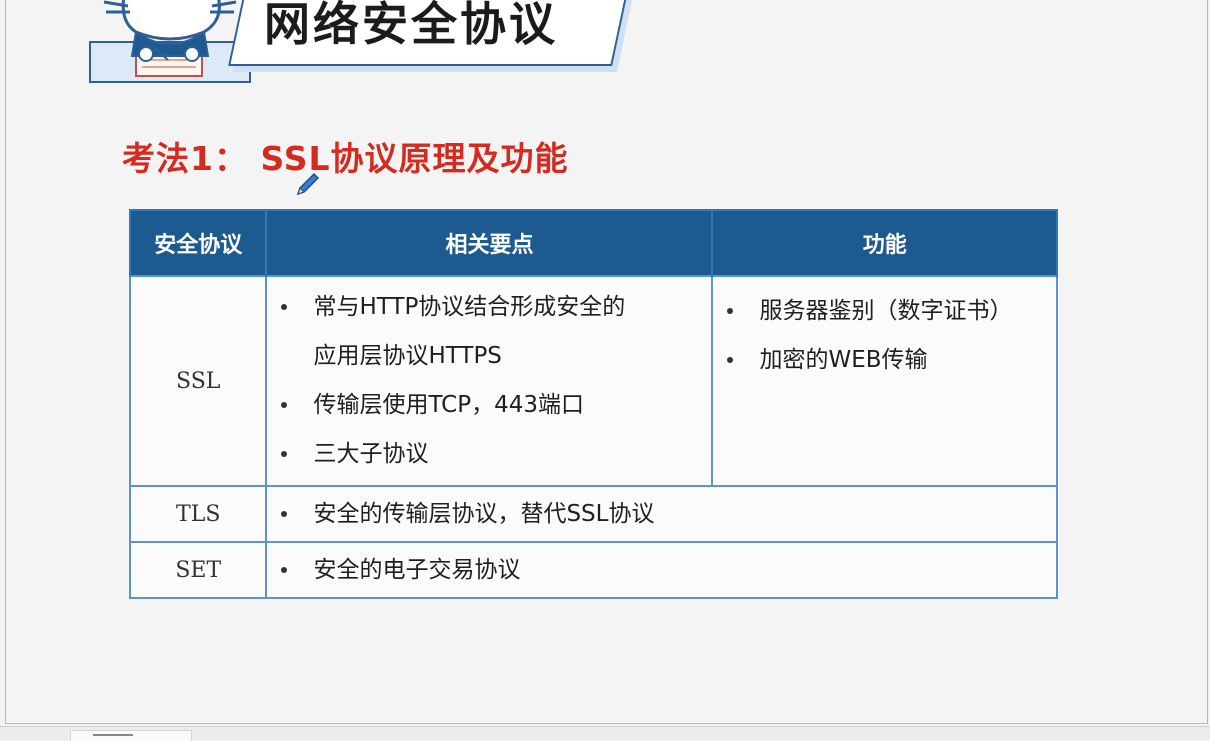 The width and height of the screenshot is (1210, 741). I want to click on keypoint-text: 应用层协议HTTPS, so click(407, 356).